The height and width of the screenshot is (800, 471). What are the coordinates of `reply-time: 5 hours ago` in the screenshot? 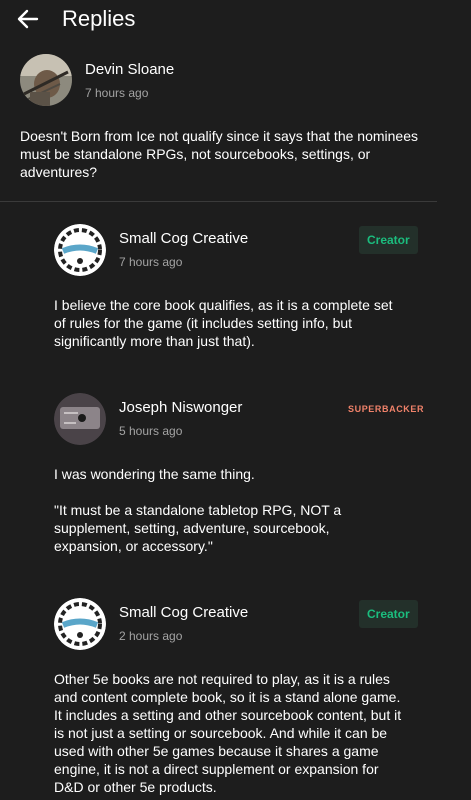 It's located at (151, 431).